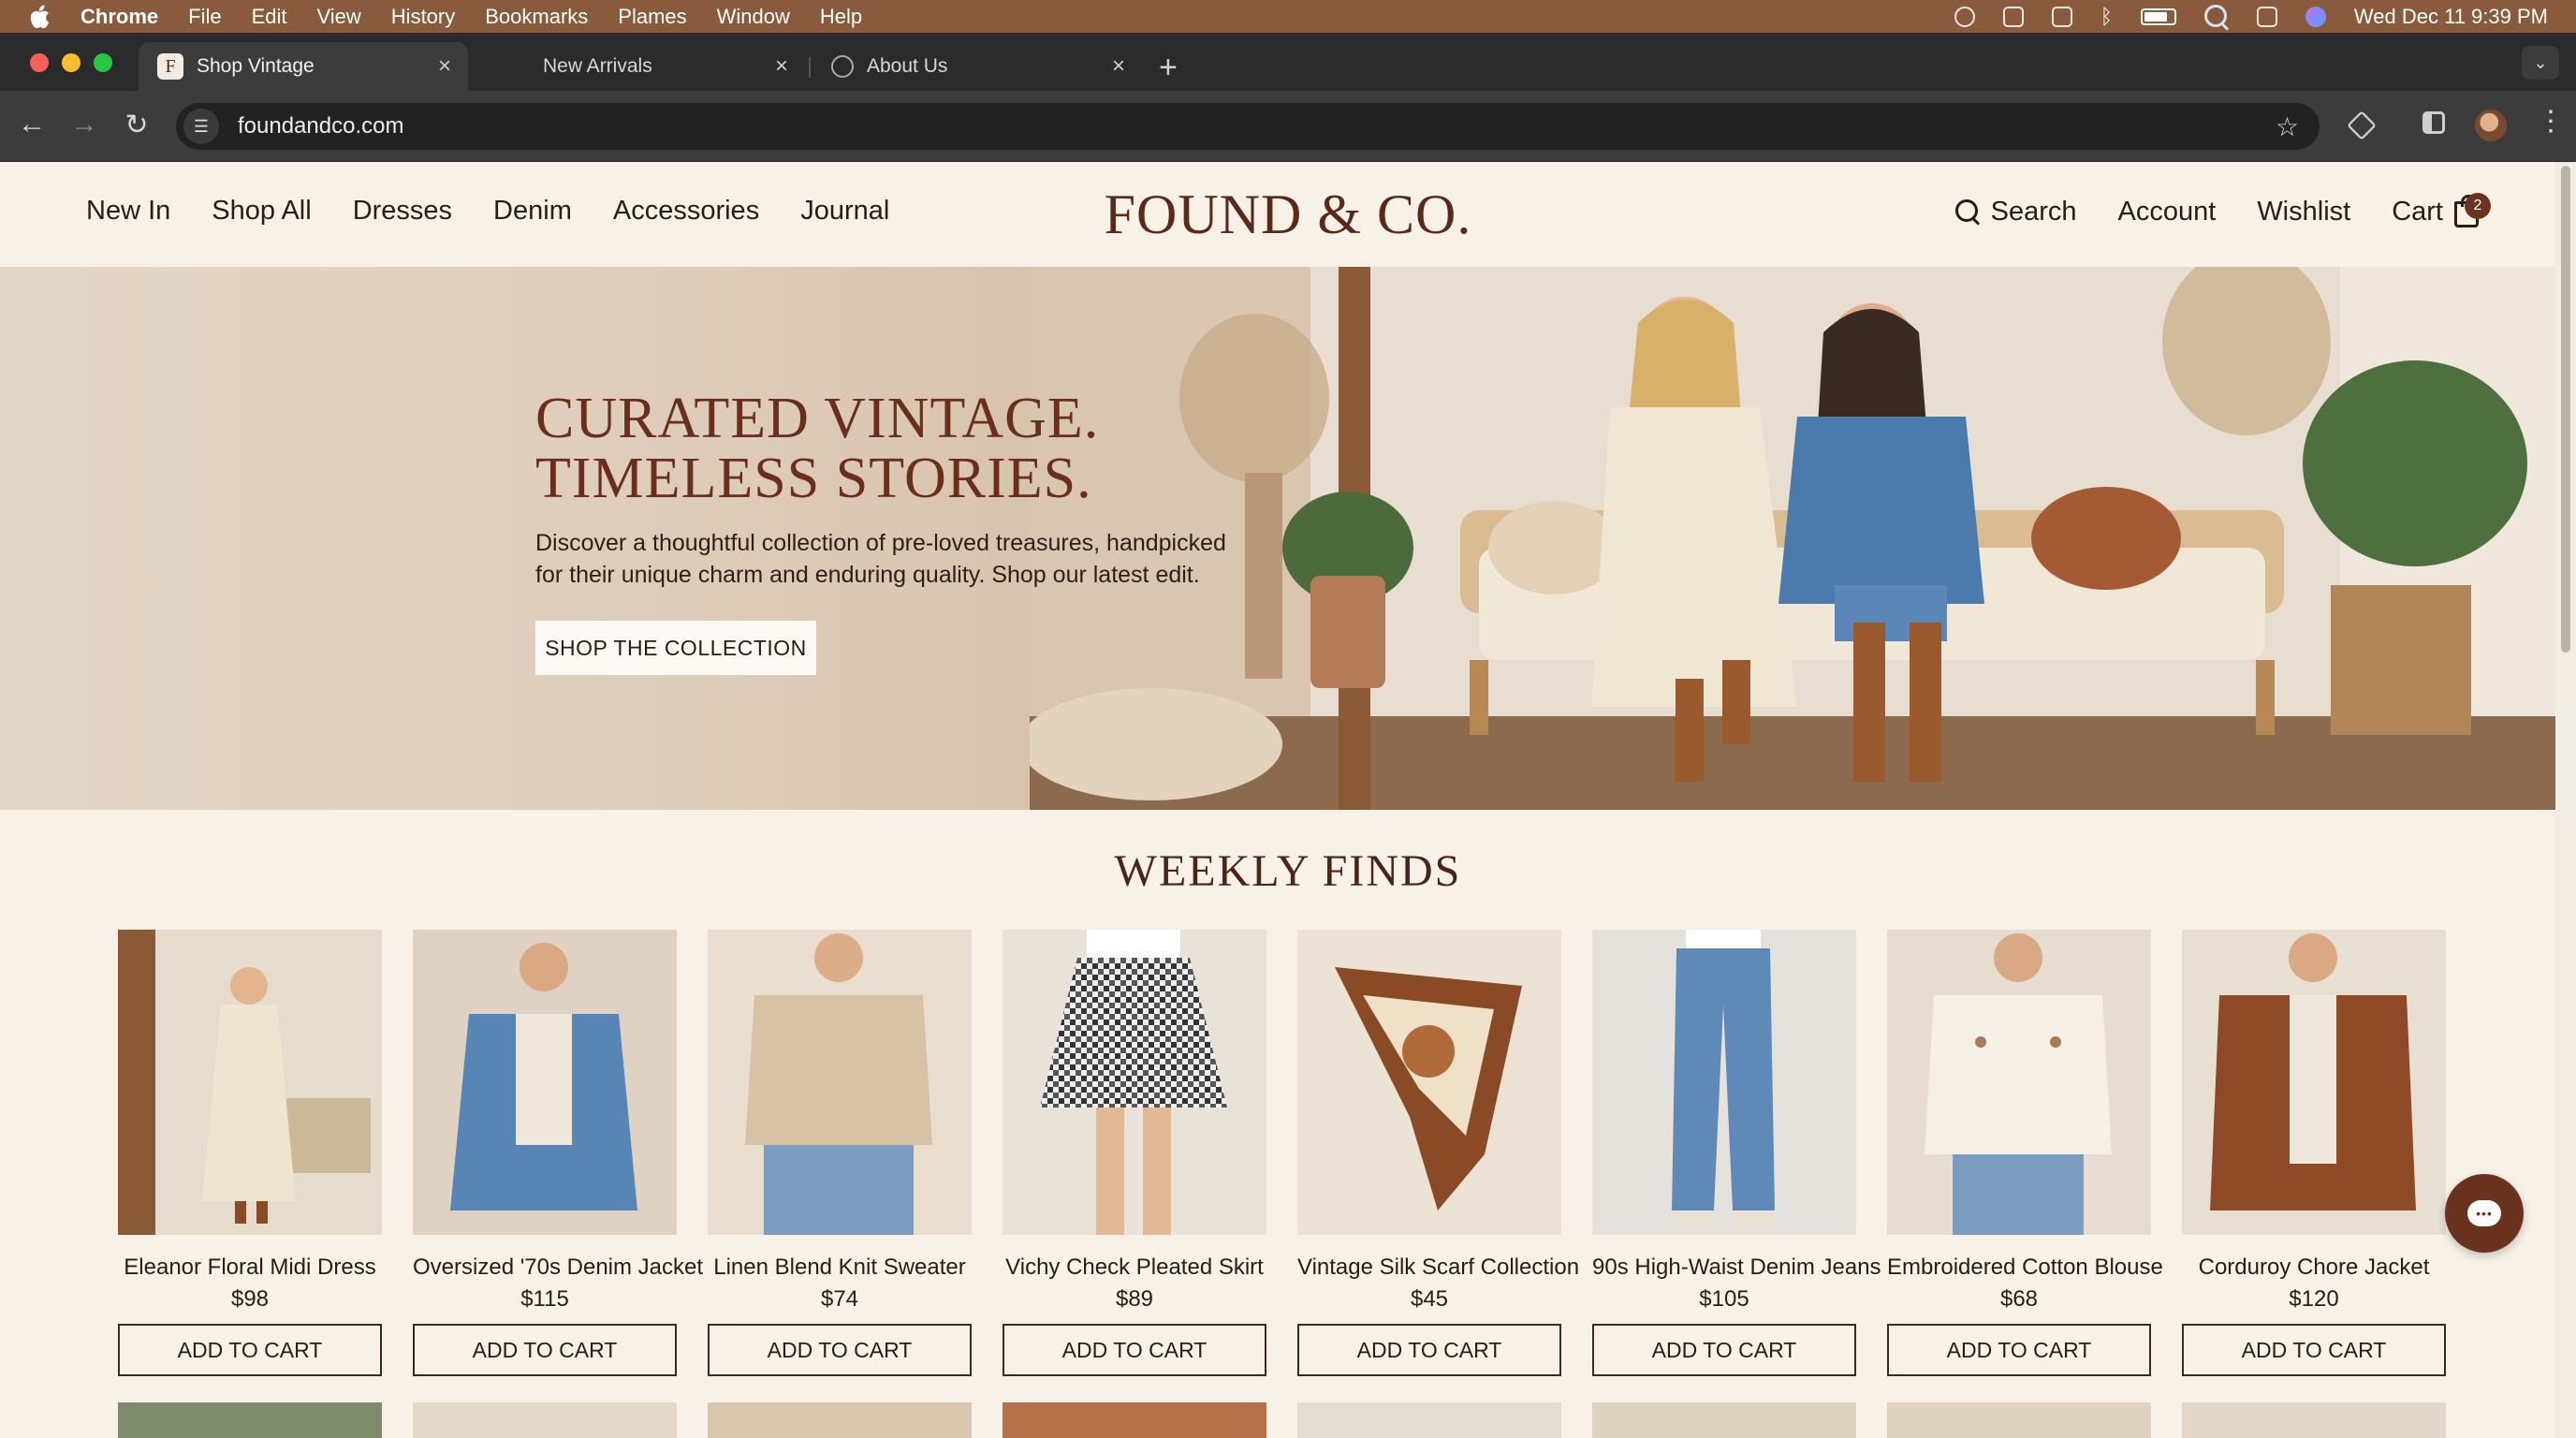 This screenshot has width=2576, height=1438. Describe the element at coordinates (2565, 409) in the screenshot. I see `scrollbar-thumb` at that location.